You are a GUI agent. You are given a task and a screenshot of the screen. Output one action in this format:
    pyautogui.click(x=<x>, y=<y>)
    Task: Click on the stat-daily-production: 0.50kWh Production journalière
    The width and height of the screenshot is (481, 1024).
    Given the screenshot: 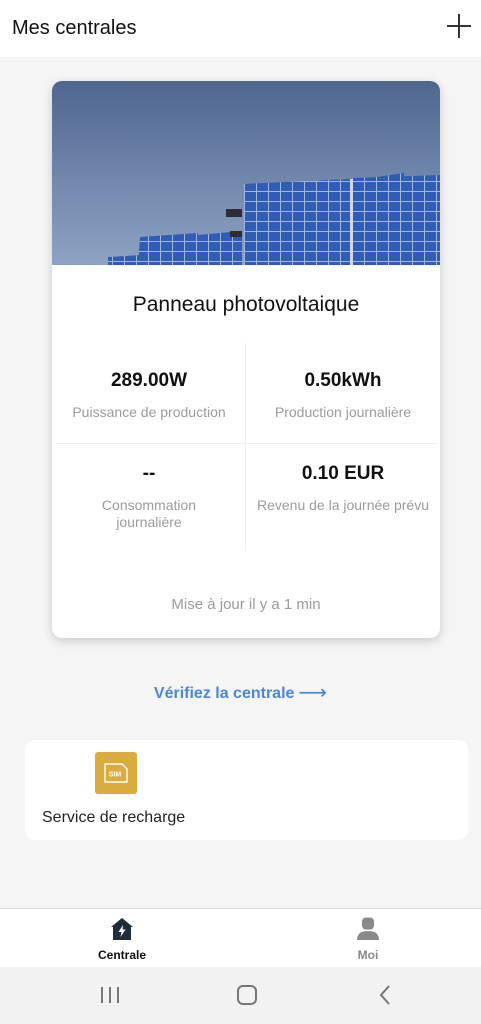 What is the action you would take?
    pyautogui.click(x=343, y=395)
    